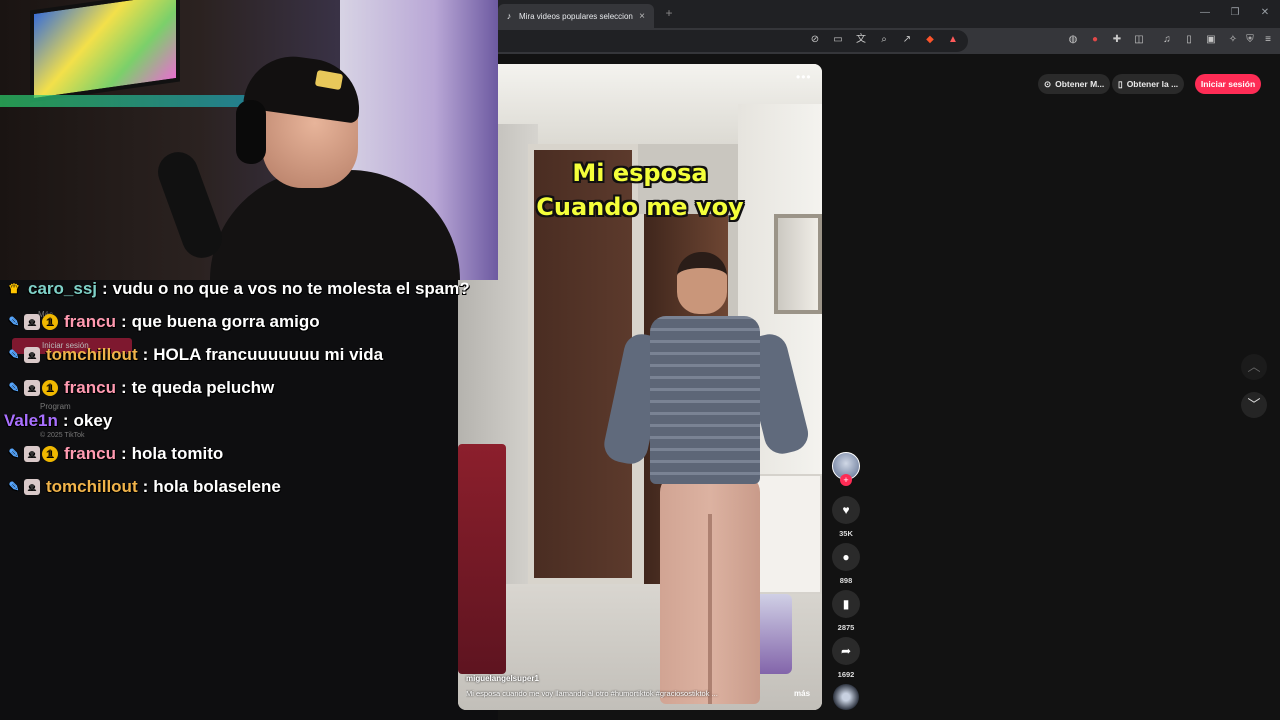  I want to click on chat-text: hola tomito, so click(177, 453).